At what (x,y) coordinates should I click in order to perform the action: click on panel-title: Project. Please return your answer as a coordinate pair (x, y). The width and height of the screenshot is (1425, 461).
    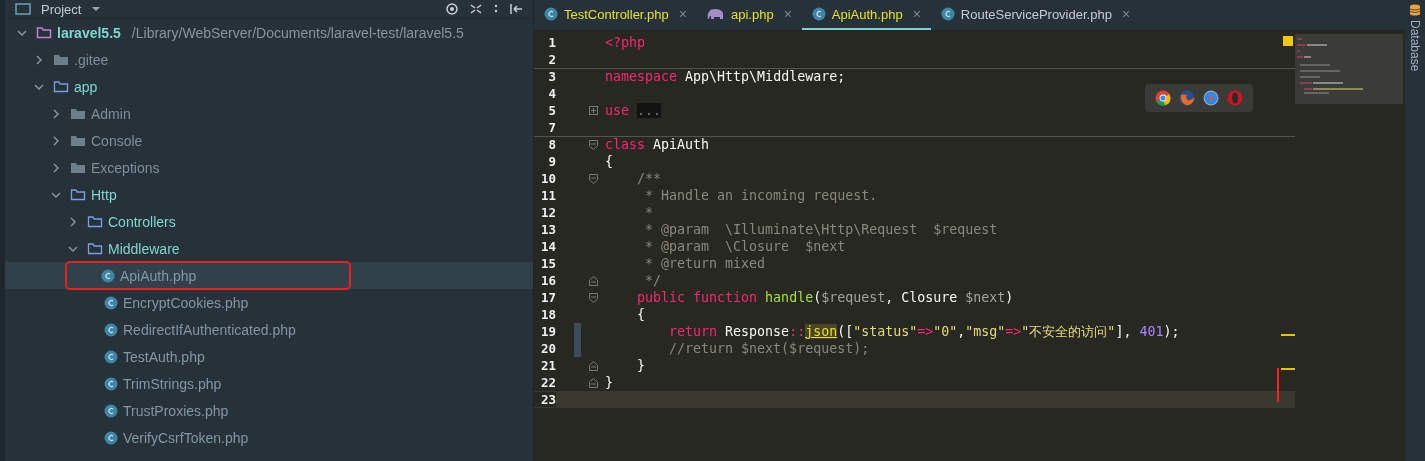
    Looking at the image, I should click on (61, 9).